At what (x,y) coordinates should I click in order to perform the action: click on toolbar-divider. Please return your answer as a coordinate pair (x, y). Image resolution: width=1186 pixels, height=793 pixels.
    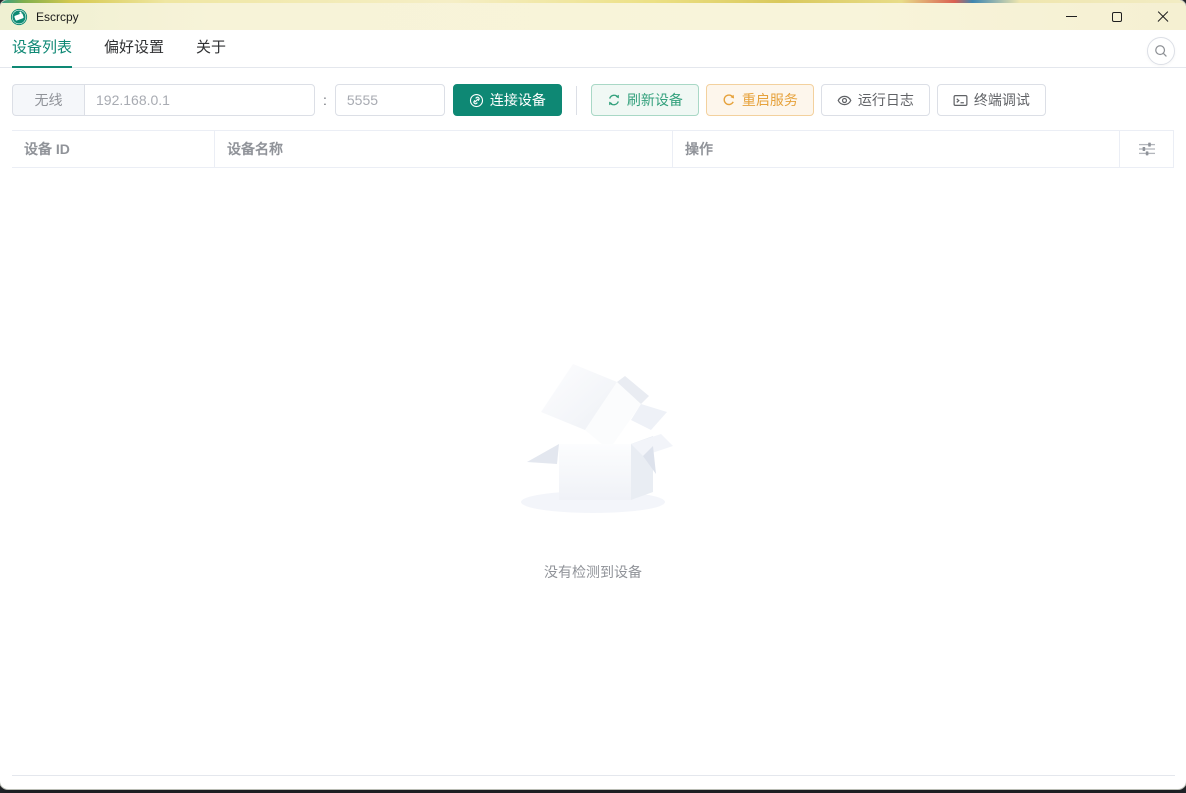
    Looking at the image, I should click on (576, 100).